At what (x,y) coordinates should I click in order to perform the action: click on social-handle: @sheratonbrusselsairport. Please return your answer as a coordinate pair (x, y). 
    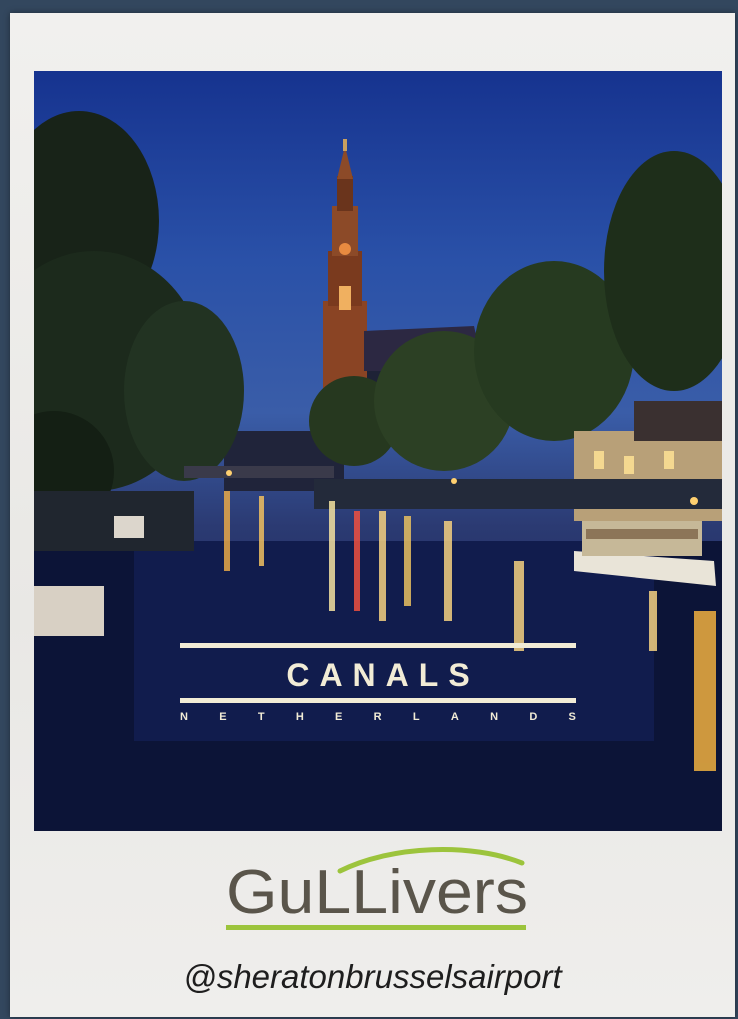
    Looking at the image, I should click on (372, 976).